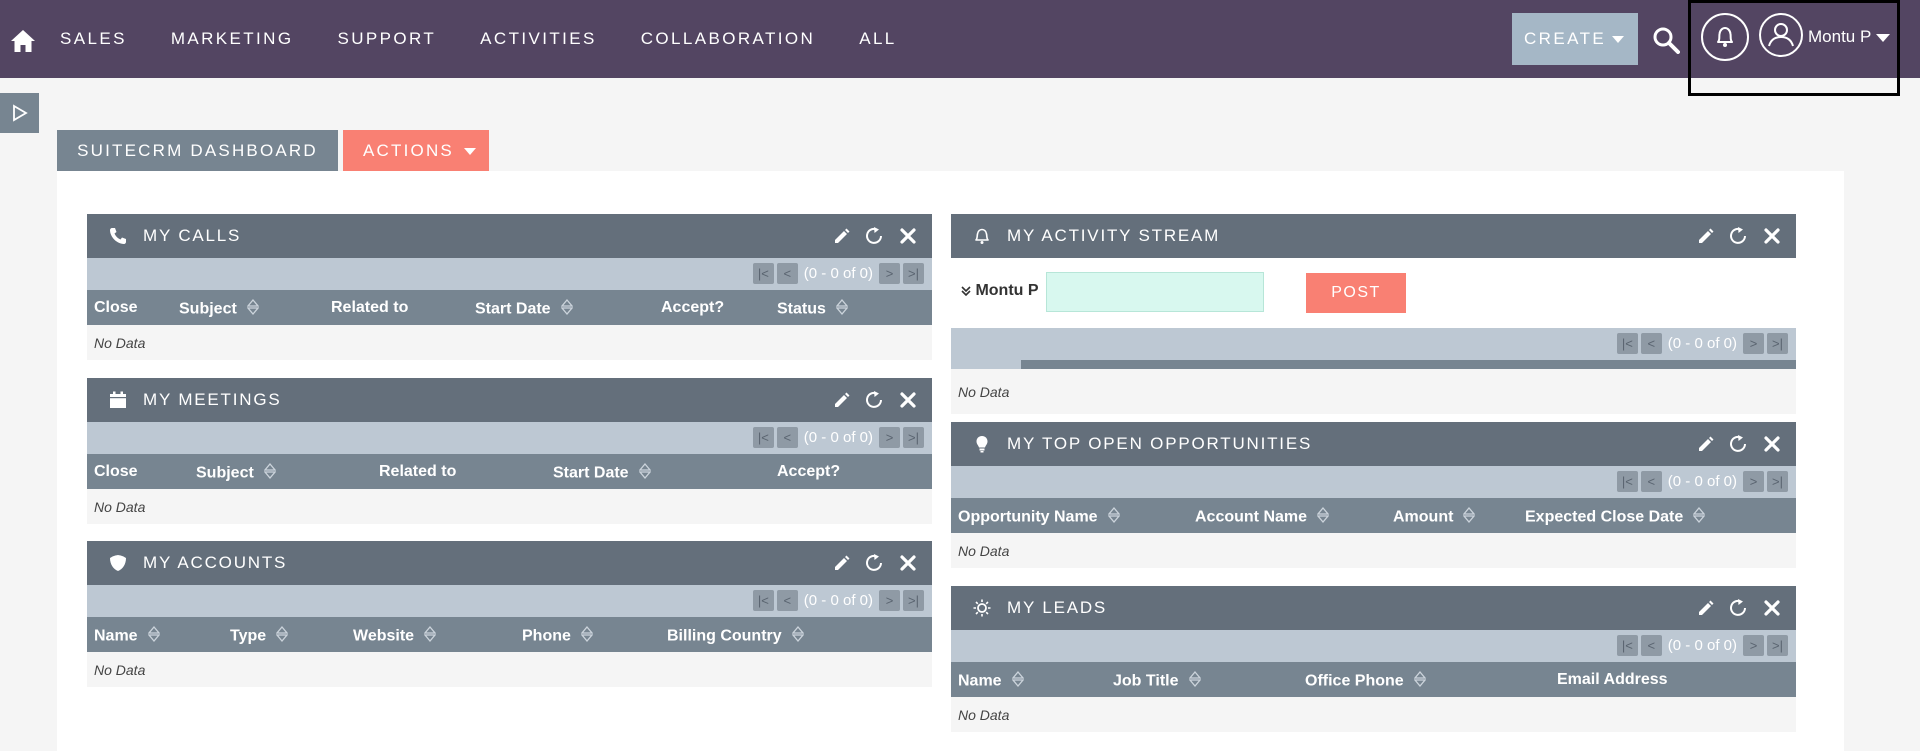 This screenshot has height=751, width=1920. Describe the element at coordinates (1356, 293) in the screenshot. I see `post-button: POST` at that location.